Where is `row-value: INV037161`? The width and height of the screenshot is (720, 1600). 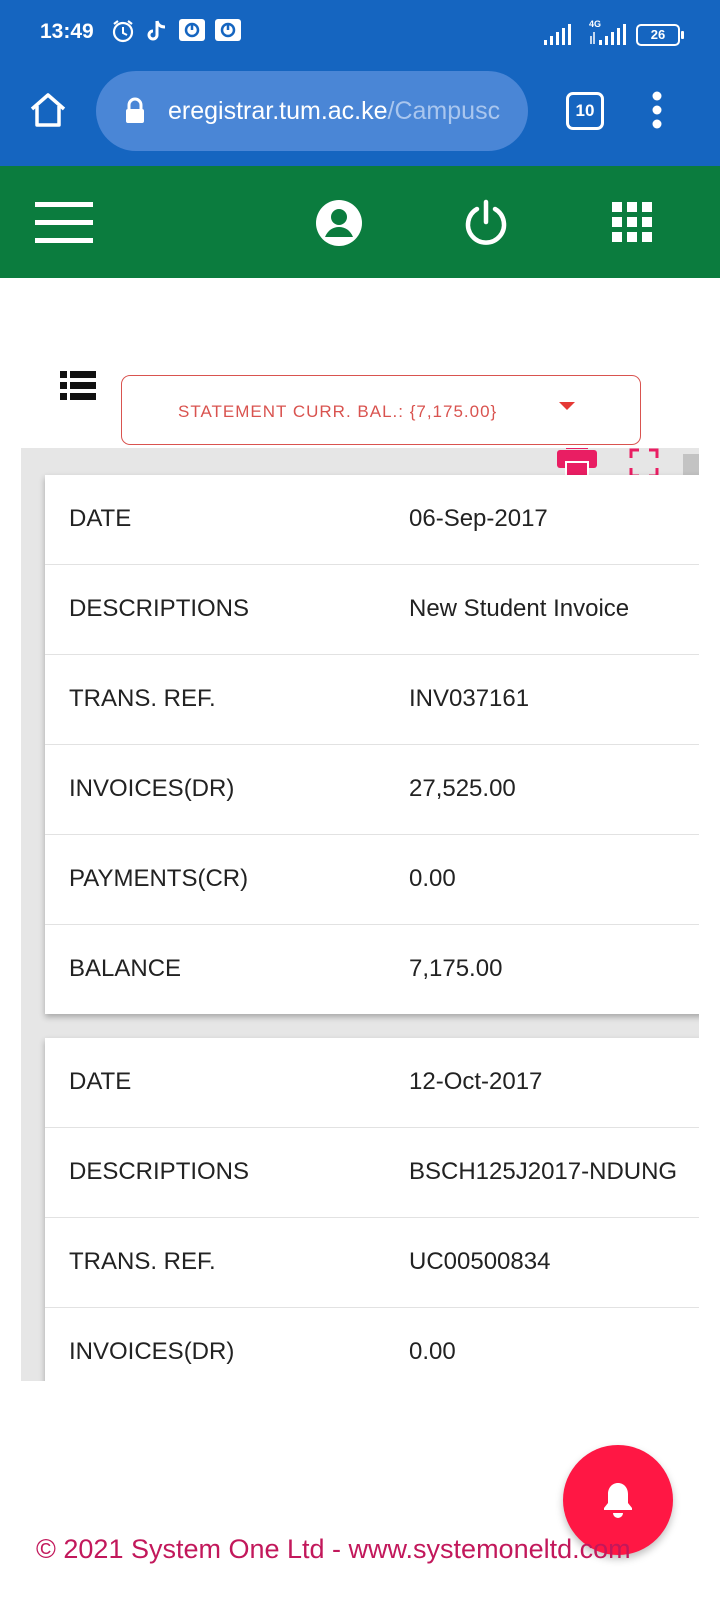
row-value: INV037161 is located at coordinates (469, 698).